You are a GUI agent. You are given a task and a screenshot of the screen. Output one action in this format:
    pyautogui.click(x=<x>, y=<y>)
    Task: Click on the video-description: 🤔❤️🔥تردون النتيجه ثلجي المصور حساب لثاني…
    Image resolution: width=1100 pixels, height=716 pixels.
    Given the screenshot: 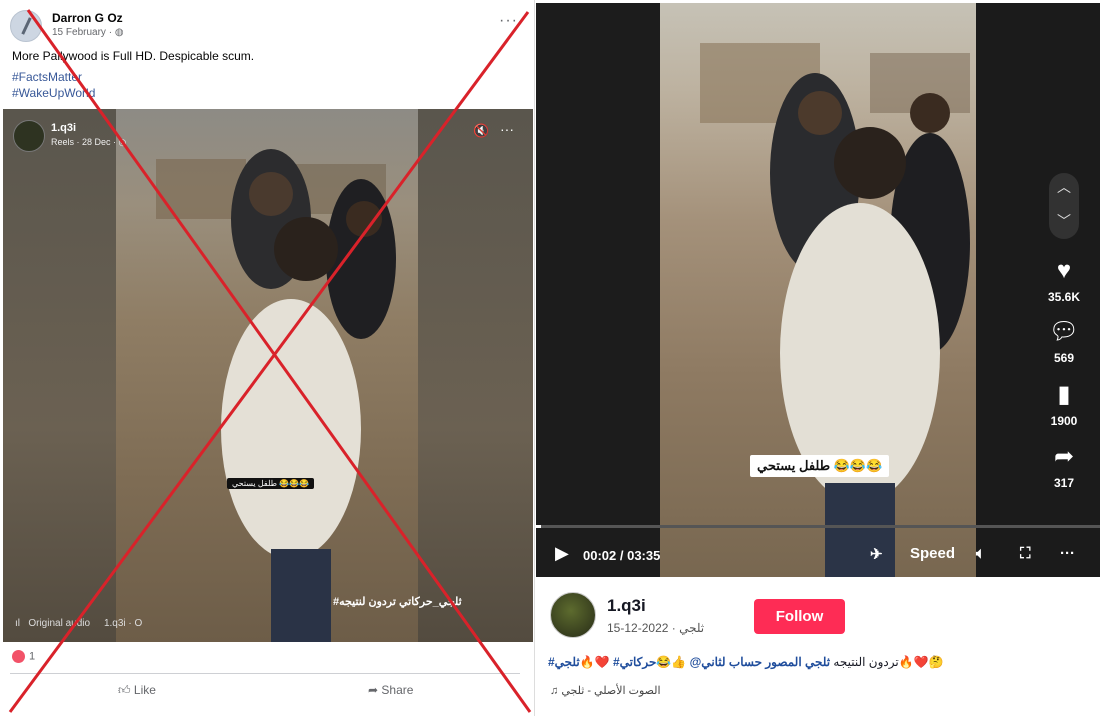 What is the action you would take?
    pyautogui.click(x=818, y=662)
    